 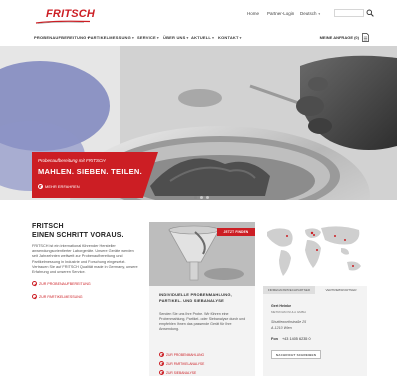 I want to click on language-label: Deutsch, so click(x=308, y=13).